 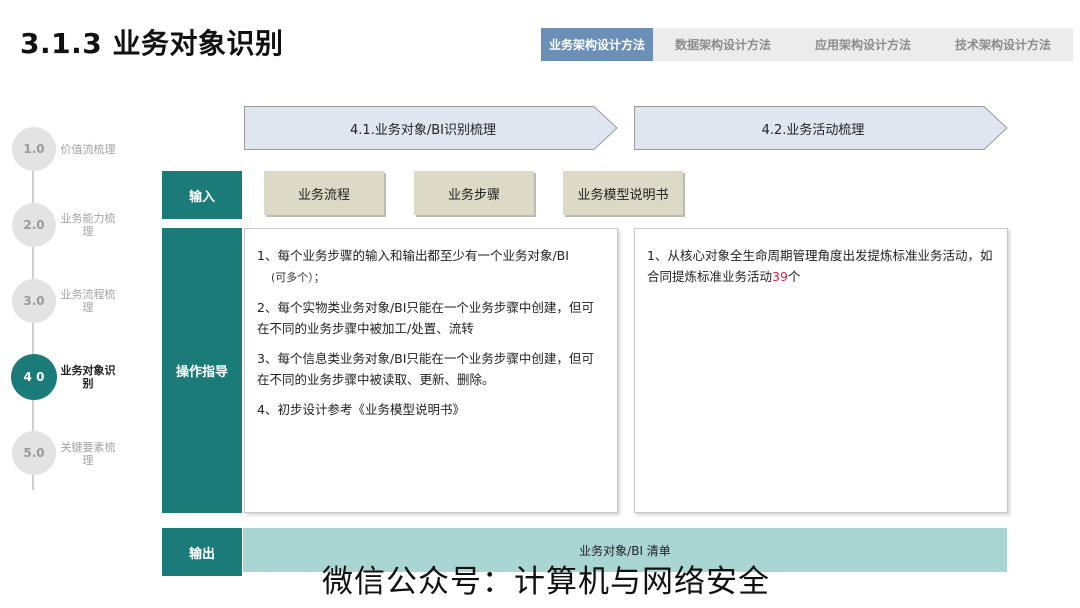 What do you see at coordinates (474, 193) in the screenshot?
I see `input-chip-business-step: 业务步骤` at bounding box center [474, 193].